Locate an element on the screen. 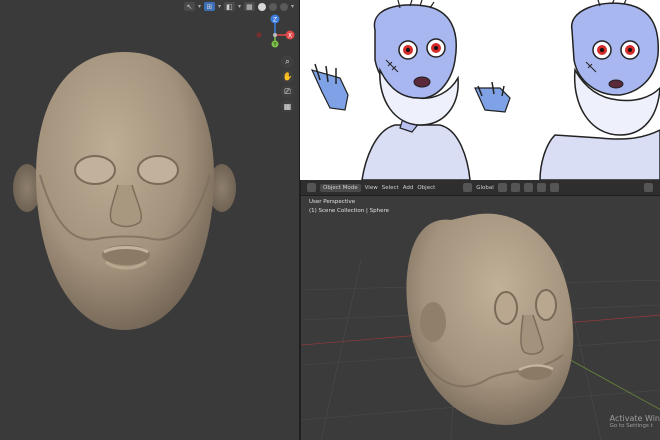  pan-hand-icon: ✋ is located at coordinates (287, 76).